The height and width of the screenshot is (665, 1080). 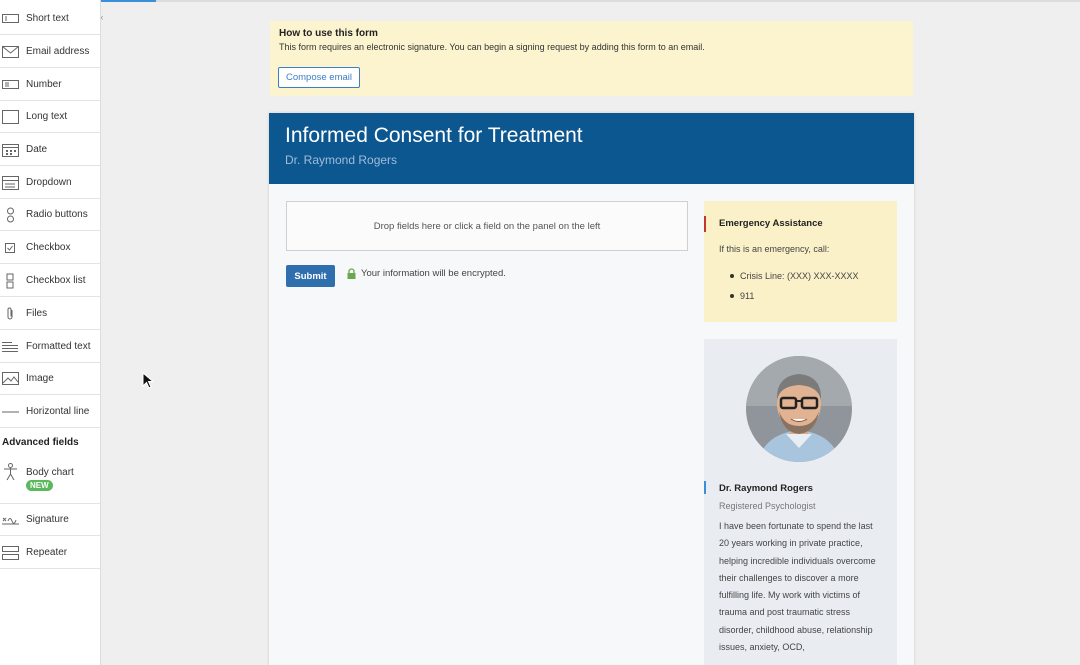 I want to click on sidebar-item-date: Date, so click(x=50, y=150).